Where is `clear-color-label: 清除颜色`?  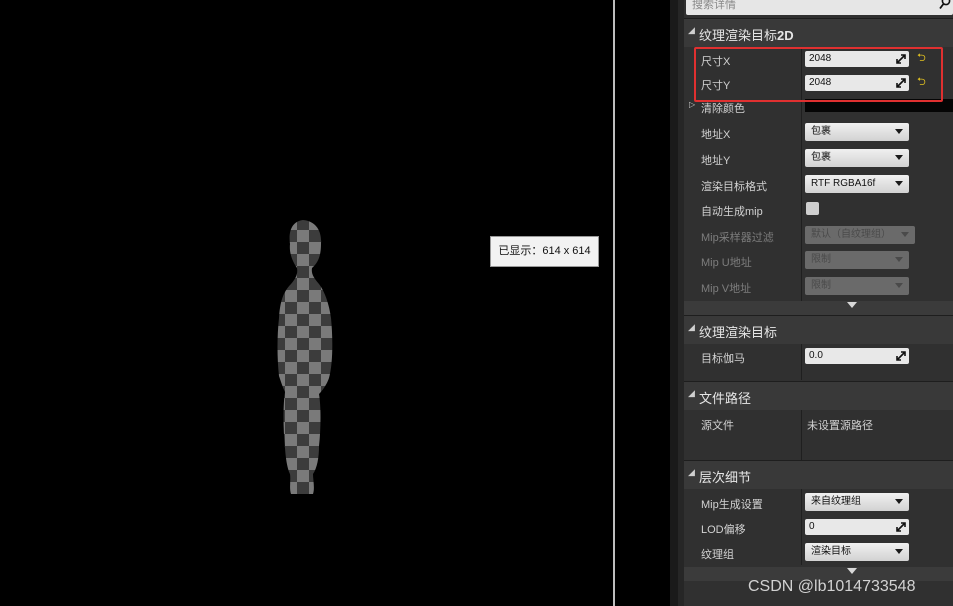
clear-color-label: 清除颜色 is located at coordinates (723, 109).